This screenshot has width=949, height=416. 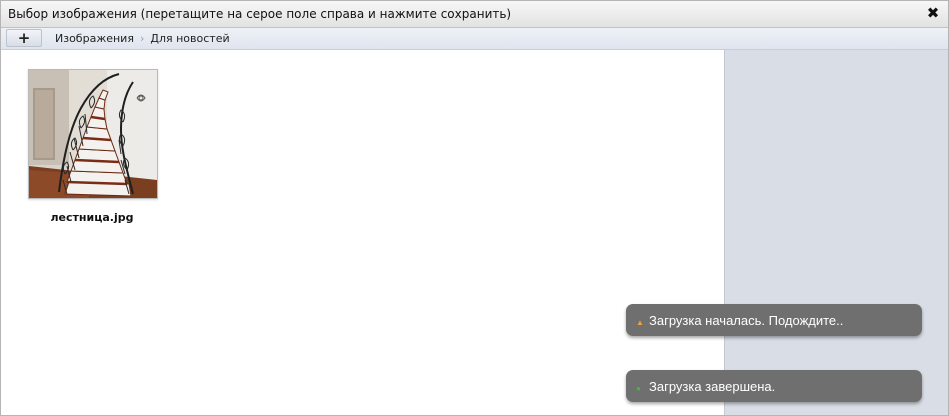 What do you see at coordinates (474, 39) in the screenshot?
I see `toolbar: + Изображения › Для новостей` at bounding box center [474, 39].